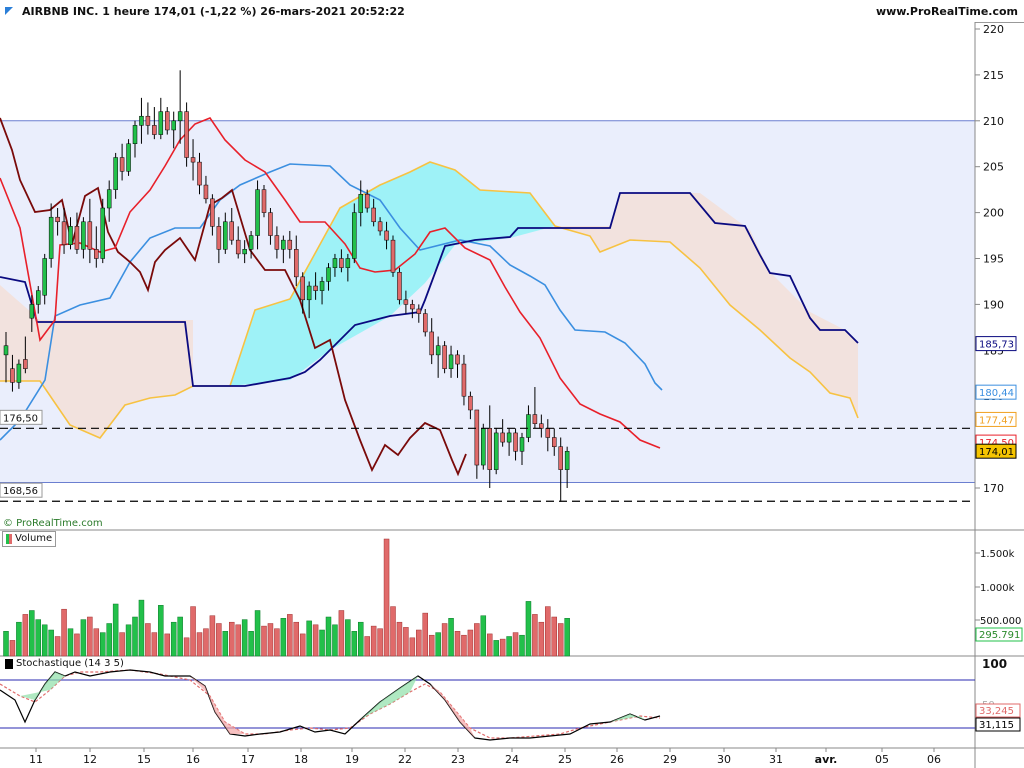 The image size is (1024, 768). What do you see at coordinates (248, 759) in the screenshot?
I see `x-tick-label: 17` at bounding box center [248, 759].